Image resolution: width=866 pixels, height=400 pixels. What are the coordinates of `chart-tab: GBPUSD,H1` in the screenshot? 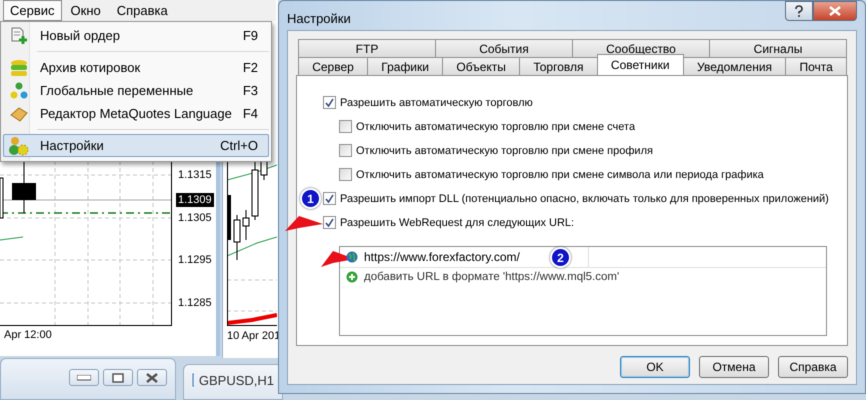 It's located at (233, 382).